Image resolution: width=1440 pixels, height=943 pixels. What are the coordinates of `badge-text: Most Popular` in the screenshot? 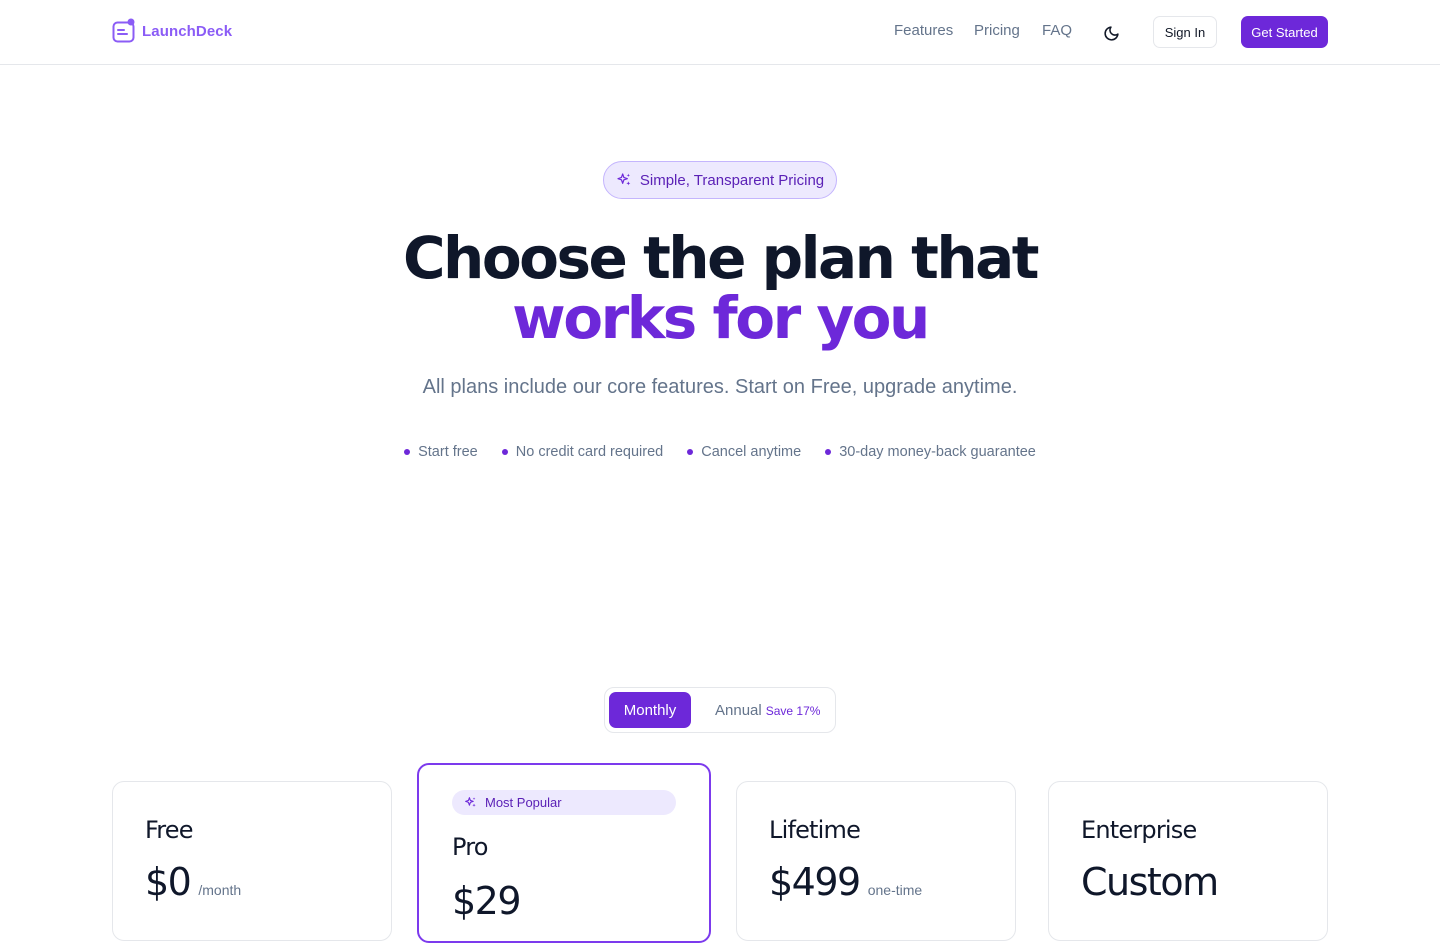 It's located at (523, 802).